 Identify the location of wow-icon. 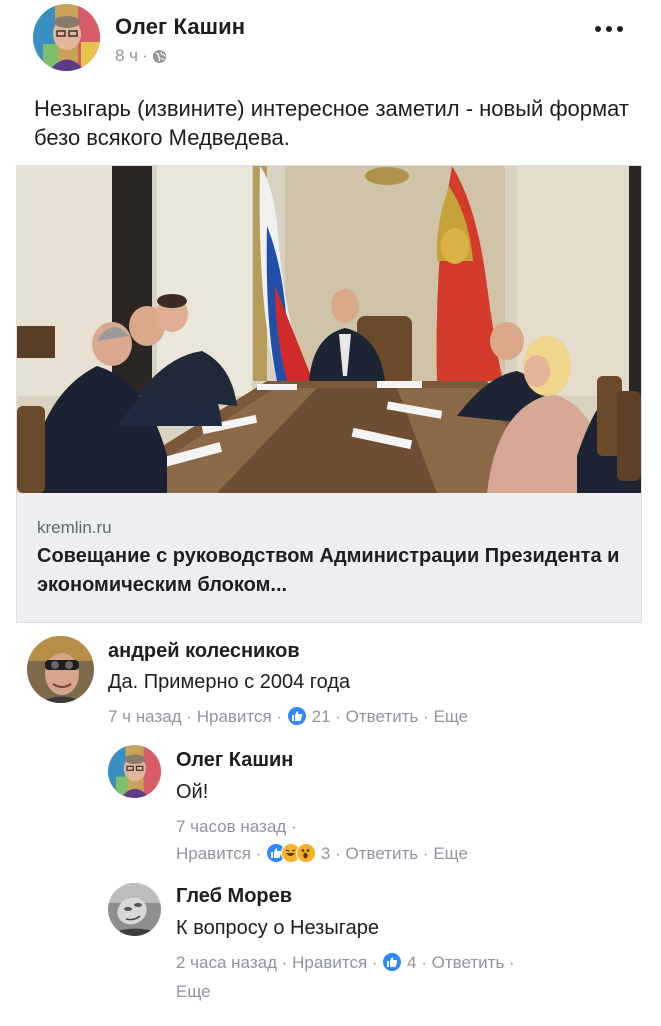
(306, 853).